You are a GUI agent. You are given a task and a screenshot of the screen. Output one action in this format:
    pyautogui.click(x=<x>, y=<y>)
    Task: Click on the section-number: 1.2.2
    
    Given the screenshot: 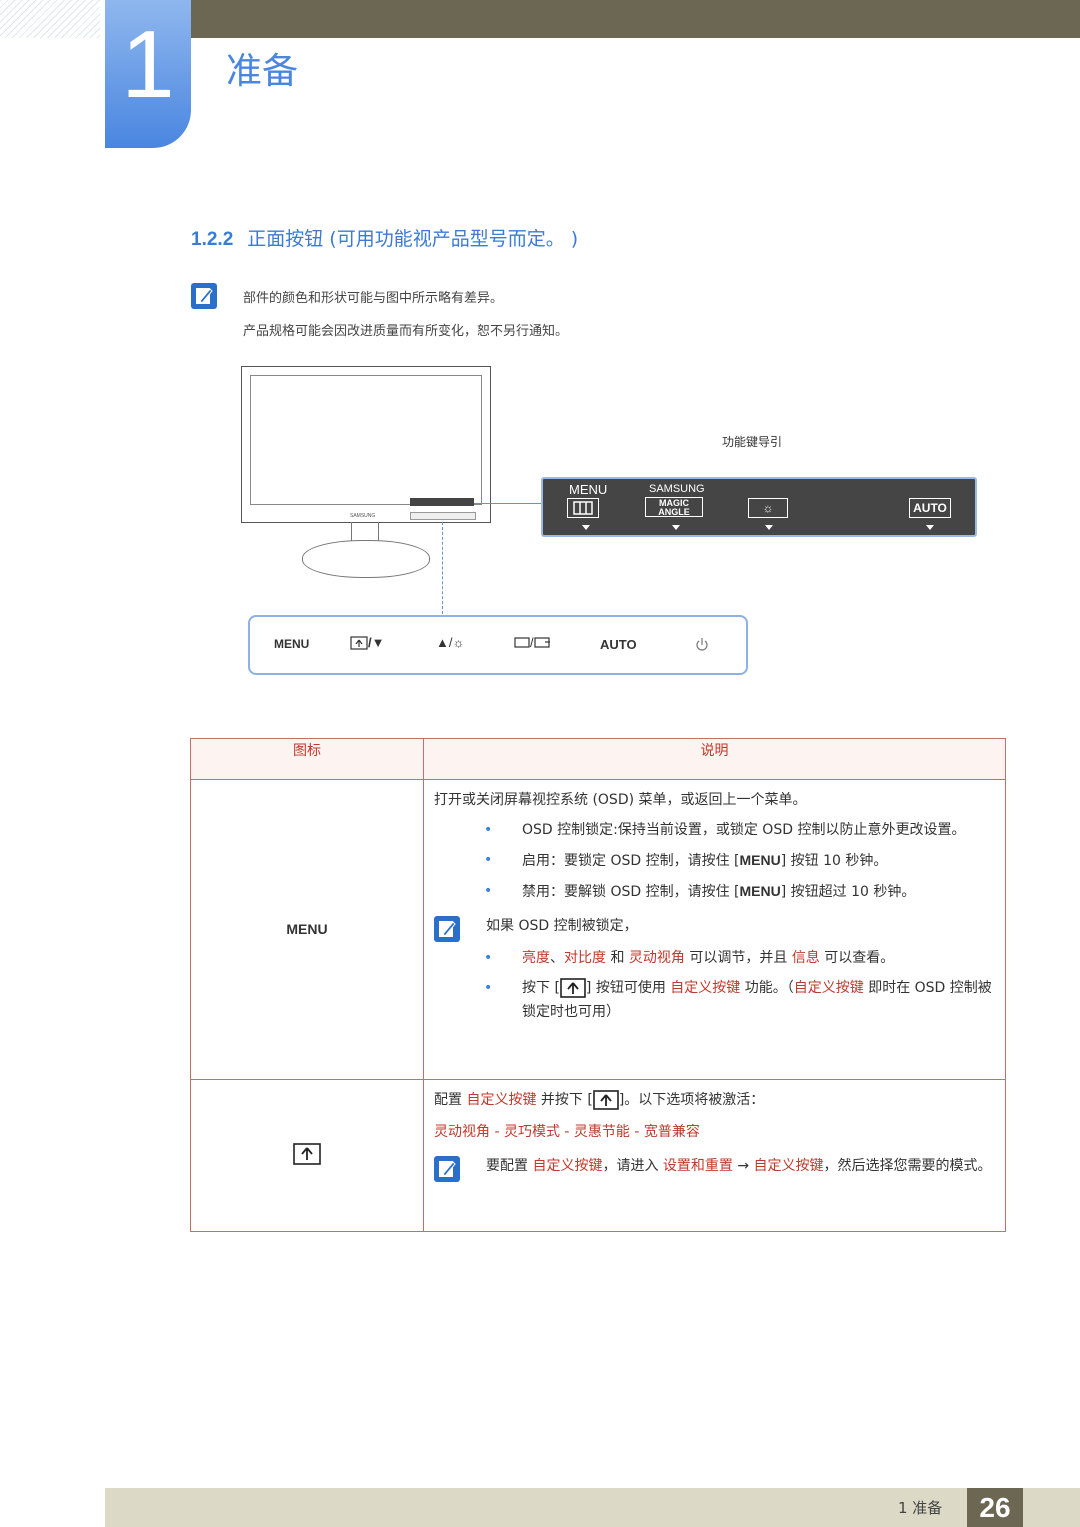 What is the action you would take?
    pyautogui.click(x=212, y=239)
    